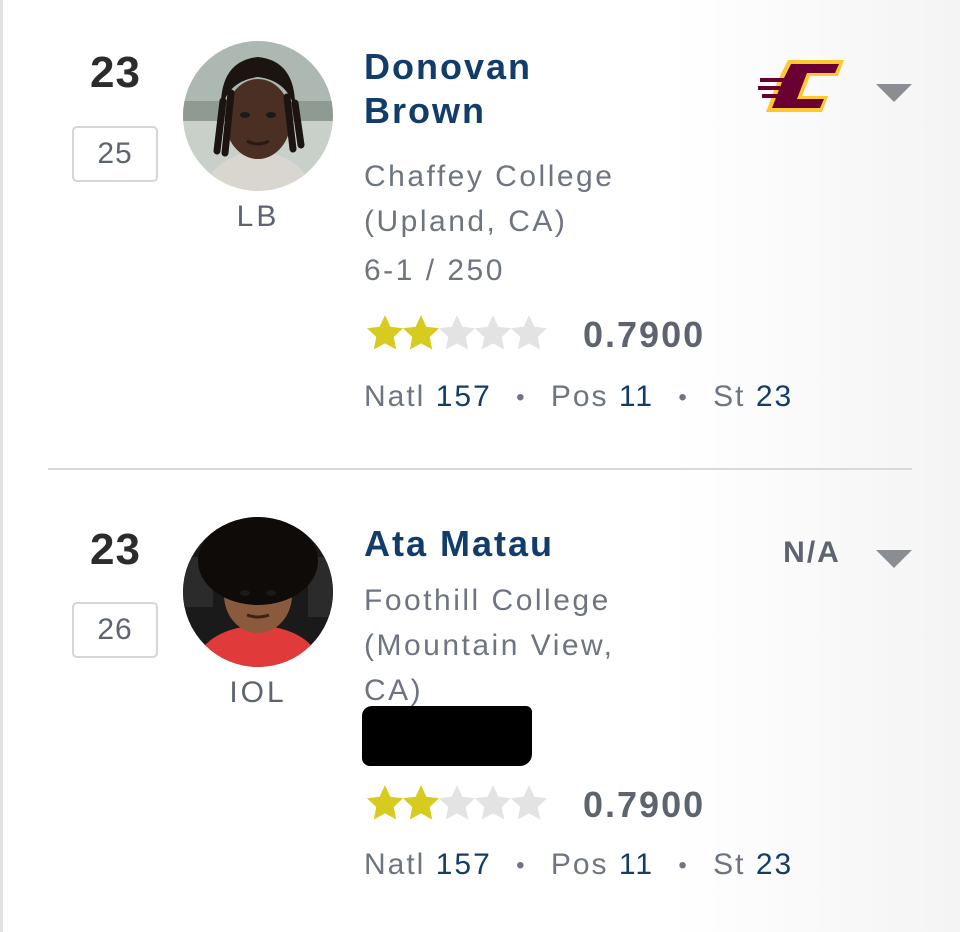 The width and height of the screenshot is (960, 932). Describe the element at coordinates (812, 552) in the screenshot. I see `commit-status: N/A` at that location.